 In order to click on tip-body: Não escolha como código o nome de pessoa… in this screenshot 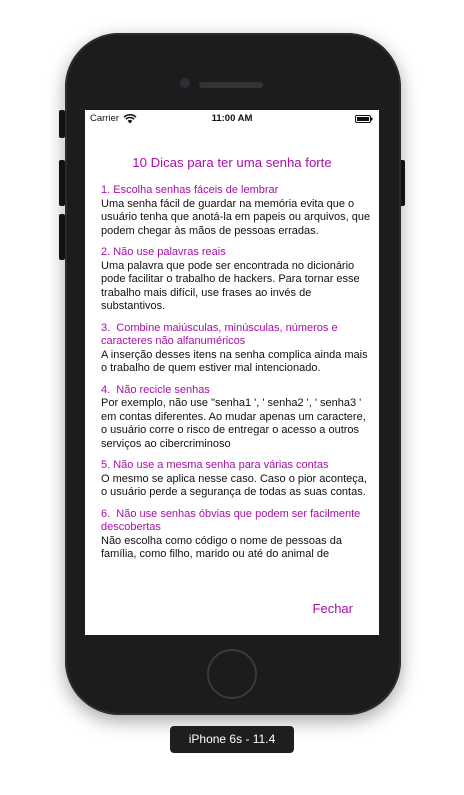, I will do `click(221, 547)`.